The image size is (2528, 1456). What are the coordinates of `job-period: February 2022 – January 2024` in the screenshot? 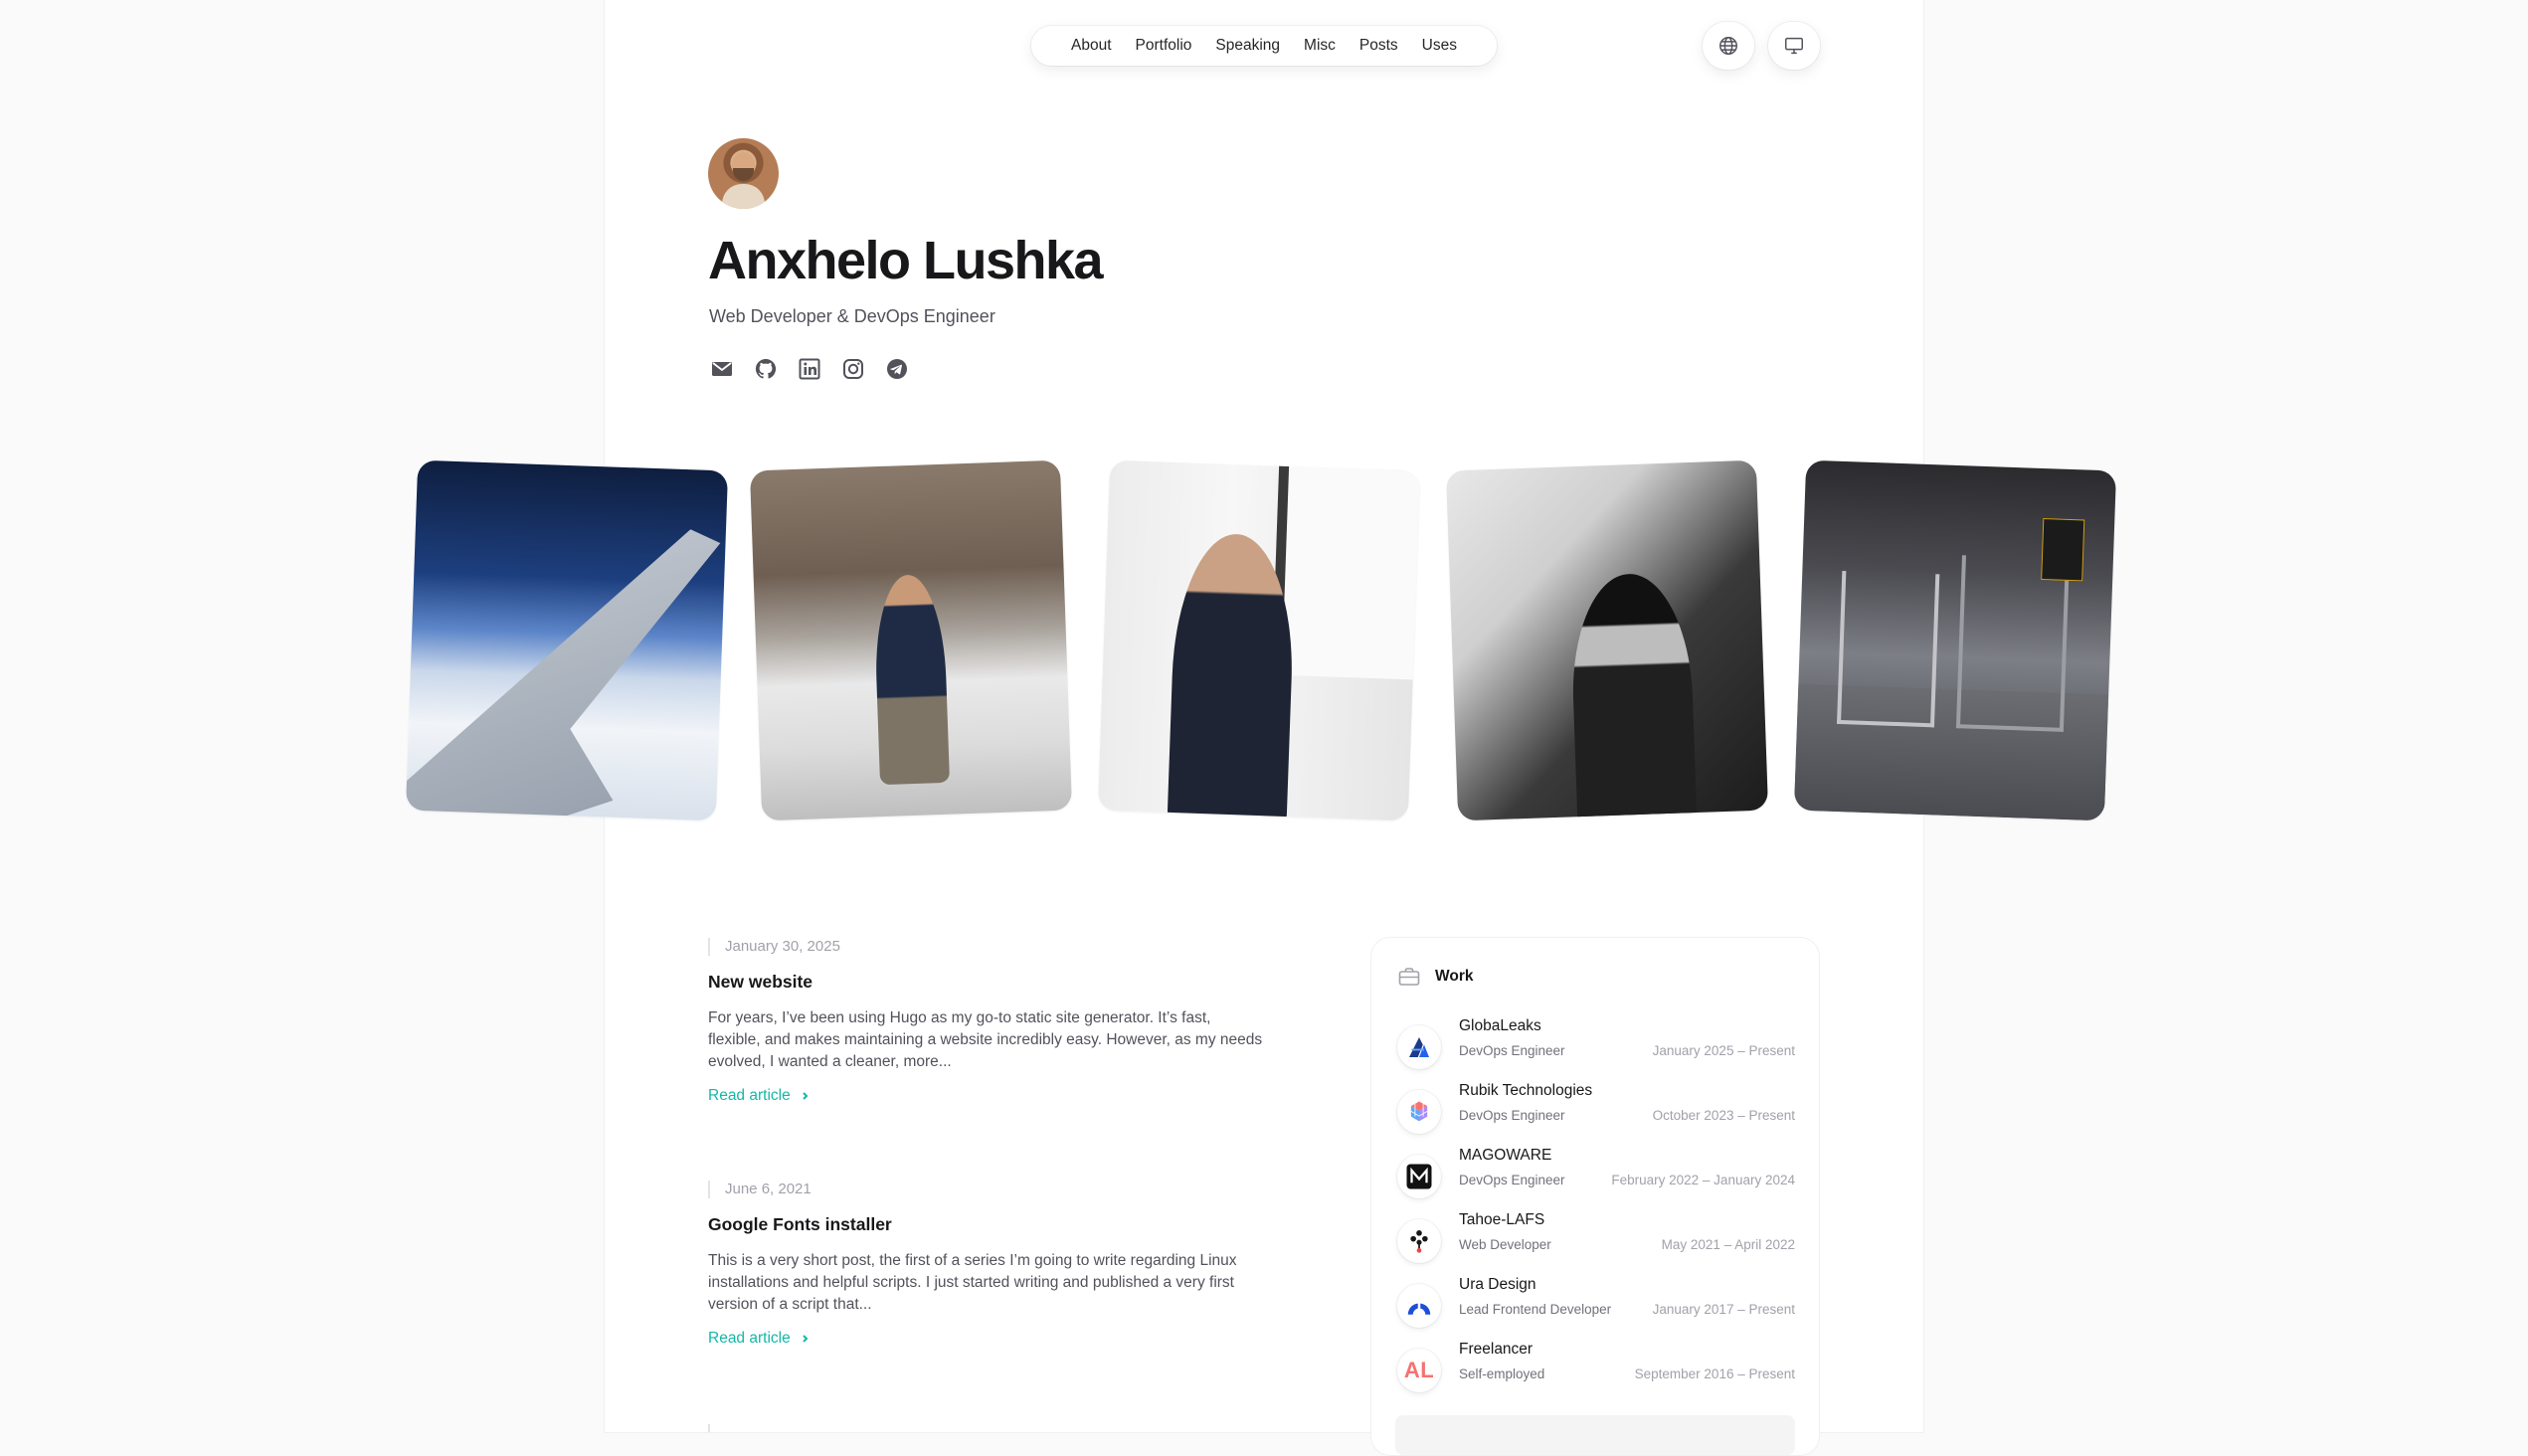 It's located at (1703, 1180).